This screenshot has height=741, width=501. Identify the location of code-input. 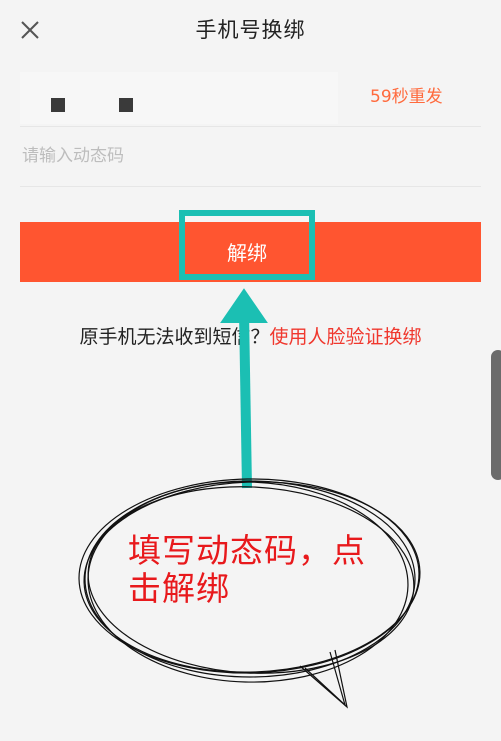
(252, 156).